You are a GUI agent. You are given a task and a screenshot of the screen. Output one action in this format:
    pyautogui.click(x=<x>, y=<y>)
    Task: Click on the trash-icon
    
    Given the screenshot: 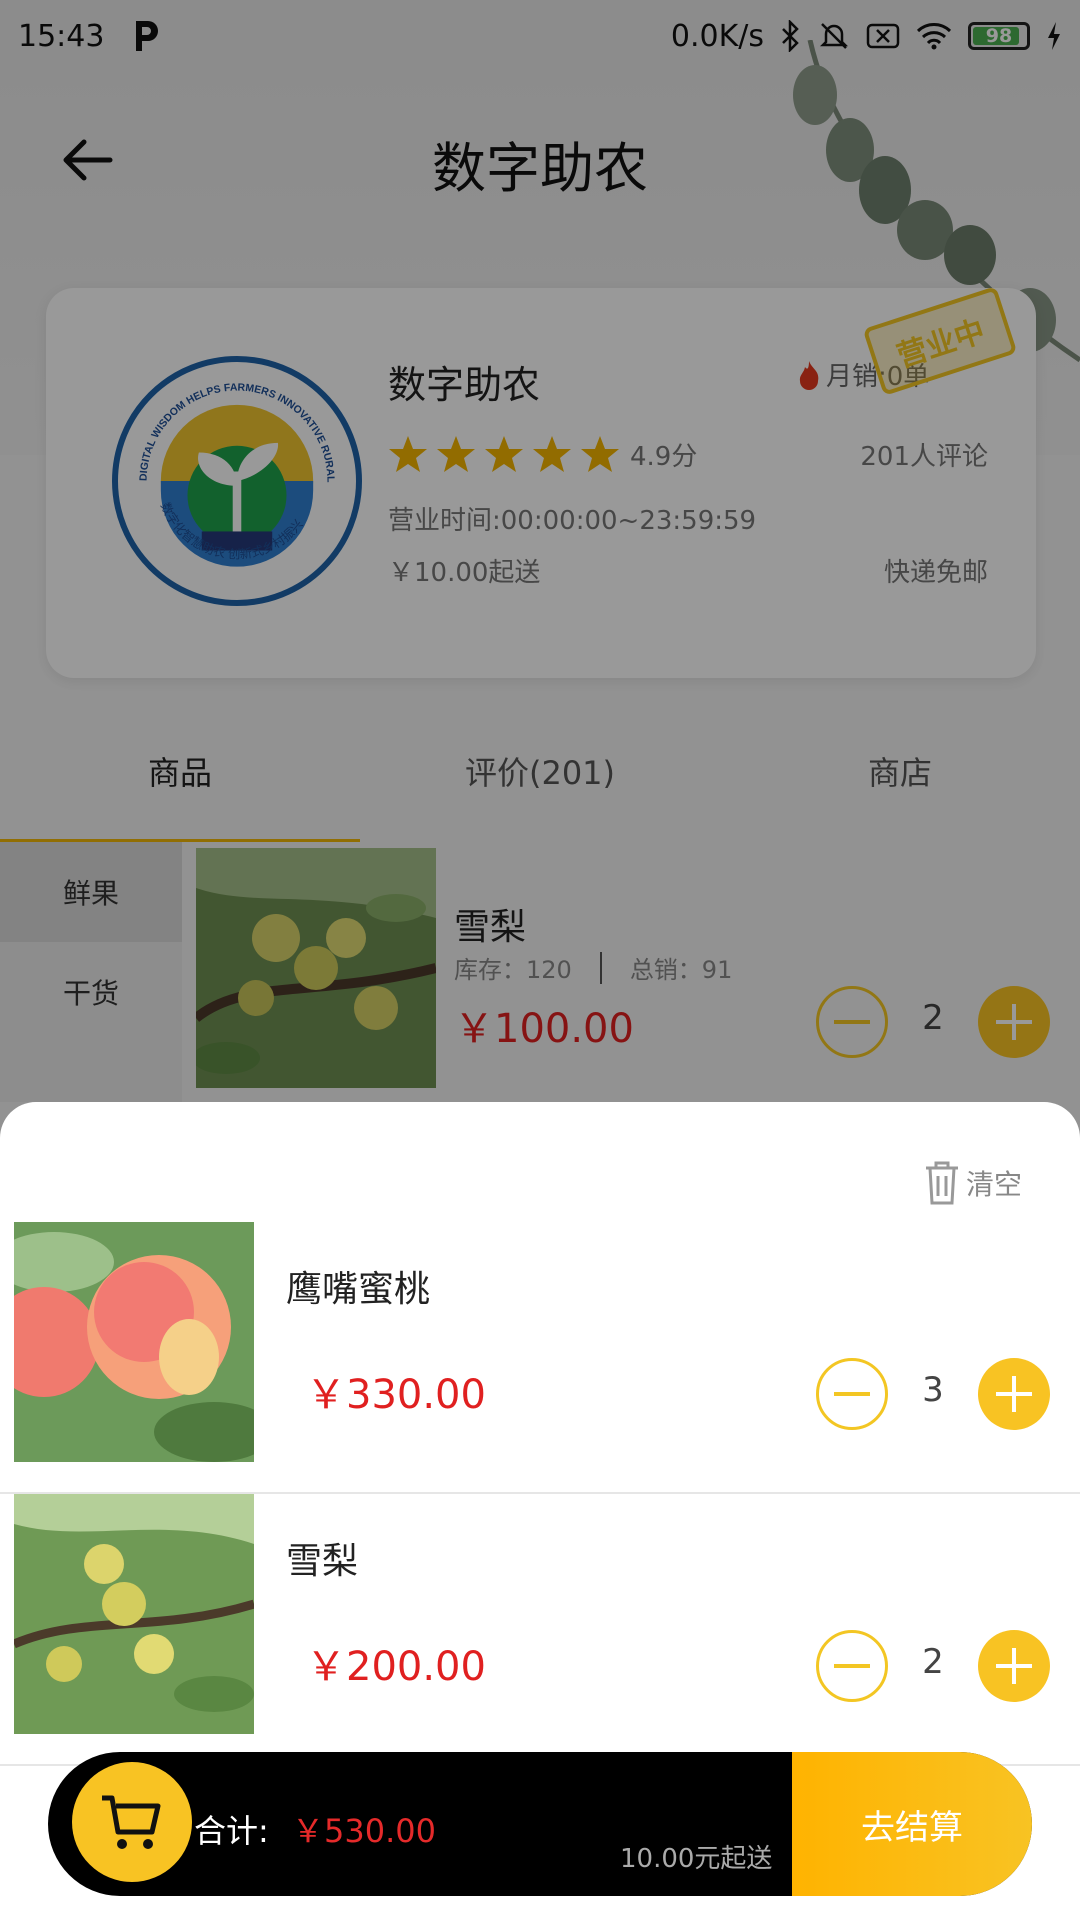 What is the action you would take?
    pyautogui.click(x=941, y=1183)
    